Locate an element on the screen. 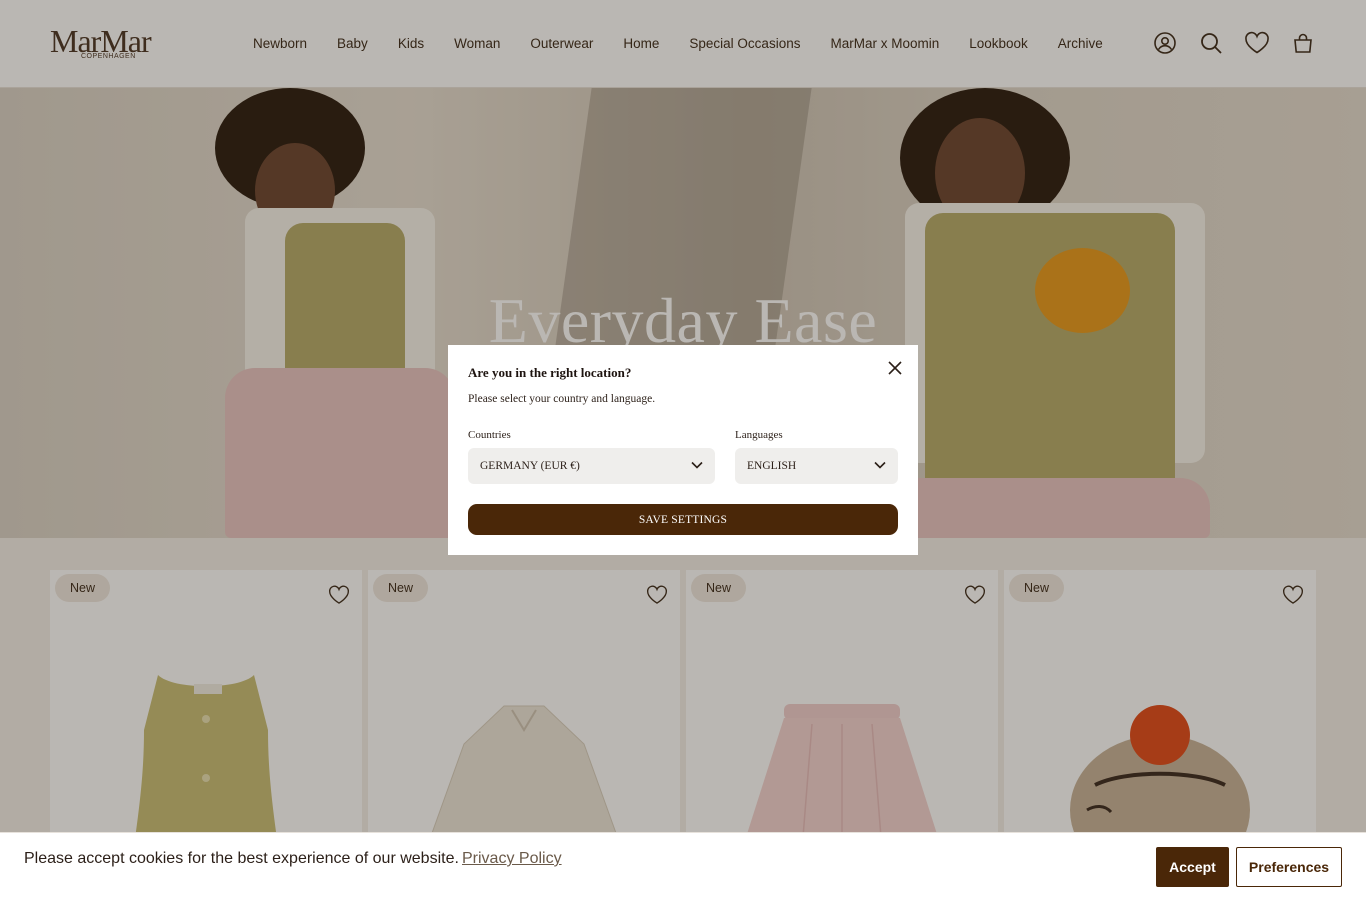 This screenshot has width=1366, height=900. language-select-value: ENGLISH is located at coordinates (772, 466).